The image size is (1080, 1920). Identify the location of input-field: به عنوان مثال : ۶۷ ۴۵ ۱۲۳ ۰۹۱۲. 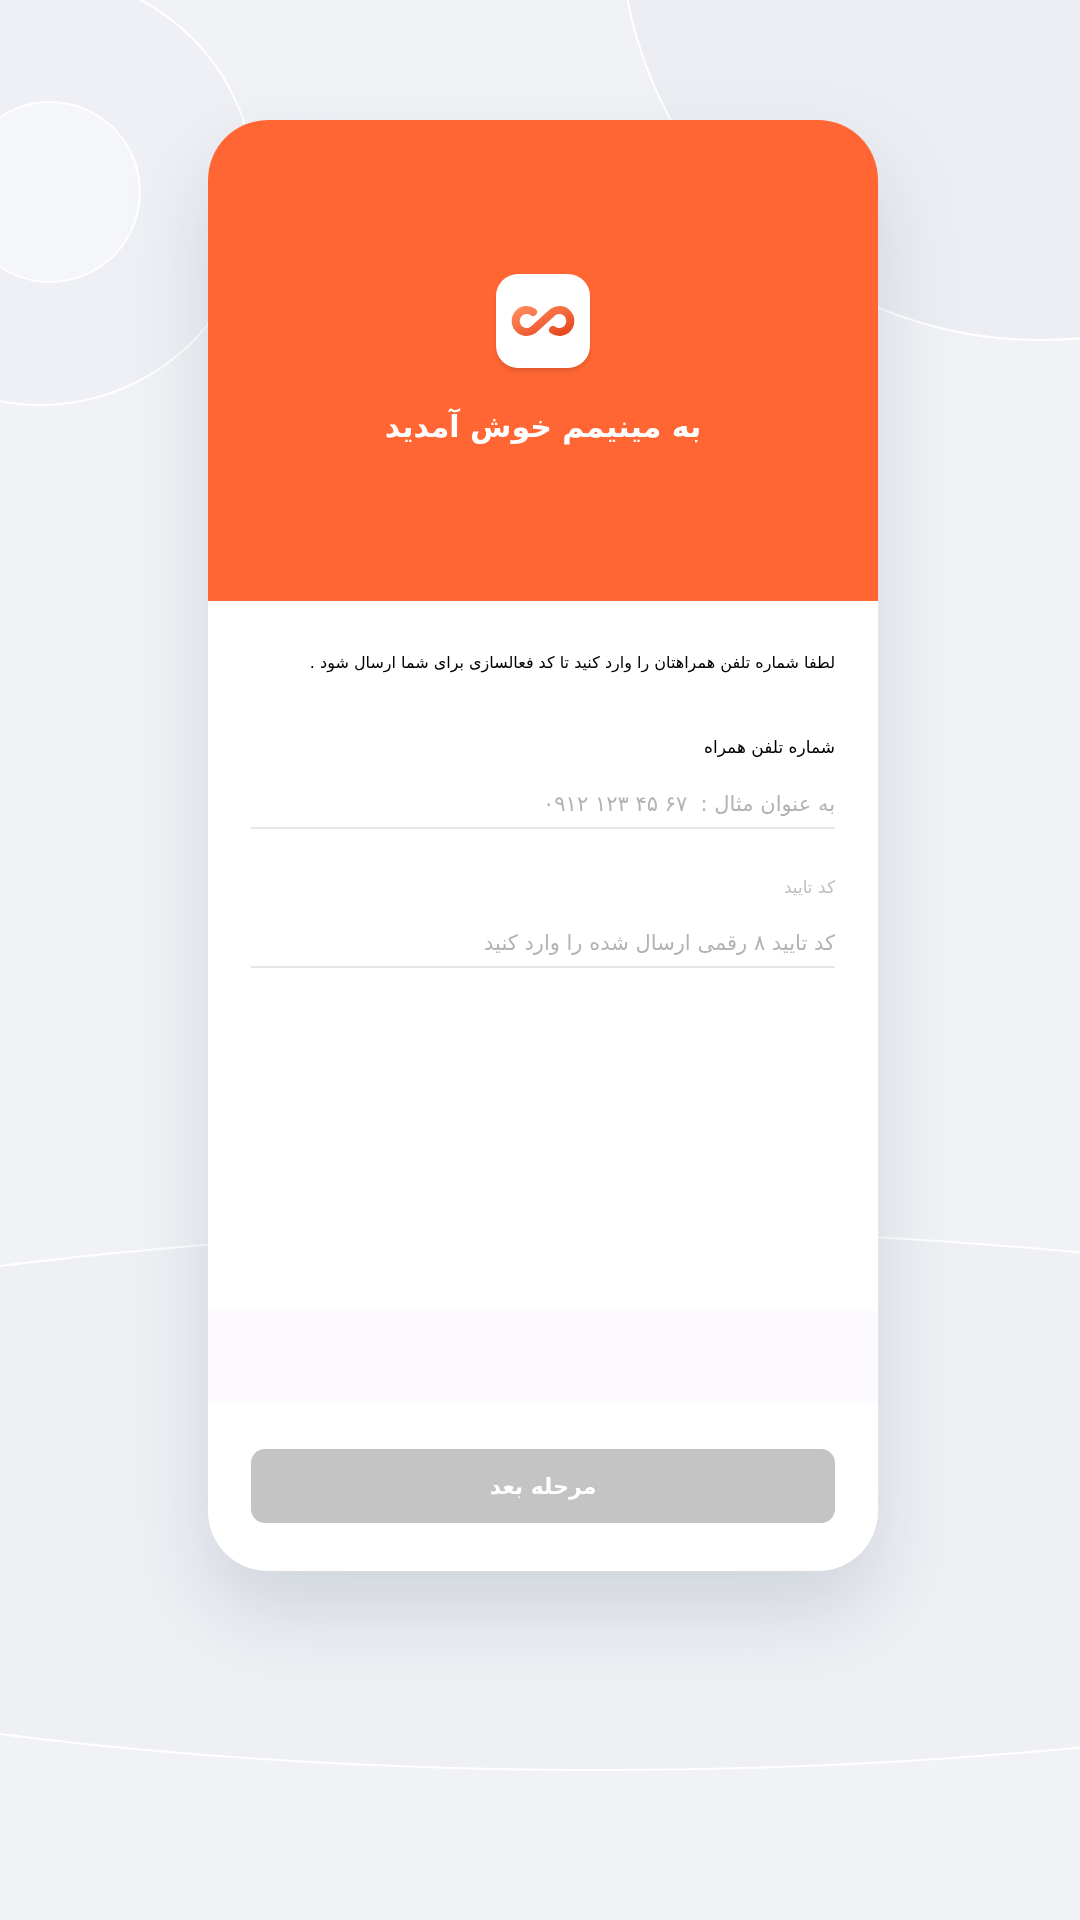
(543, 804).